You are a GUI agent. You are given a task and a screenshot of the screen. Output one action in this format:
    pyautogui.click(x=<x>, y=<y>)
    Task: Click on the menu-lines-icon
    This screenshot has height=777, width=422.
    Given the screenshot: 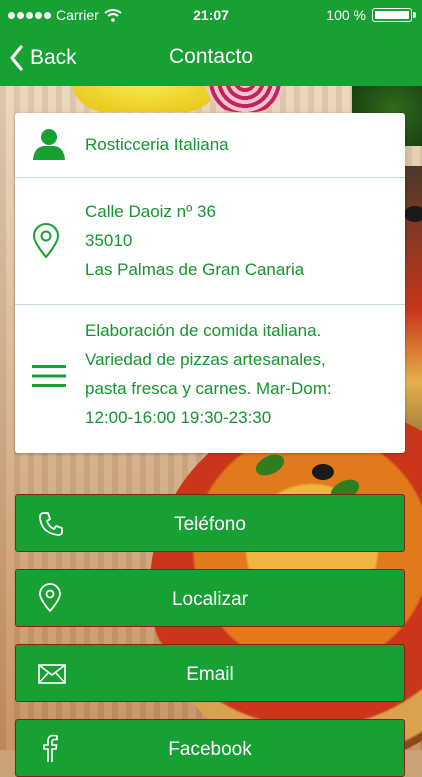 What is the action you would take?
    pyautogui.click(x=49, y=376)
    